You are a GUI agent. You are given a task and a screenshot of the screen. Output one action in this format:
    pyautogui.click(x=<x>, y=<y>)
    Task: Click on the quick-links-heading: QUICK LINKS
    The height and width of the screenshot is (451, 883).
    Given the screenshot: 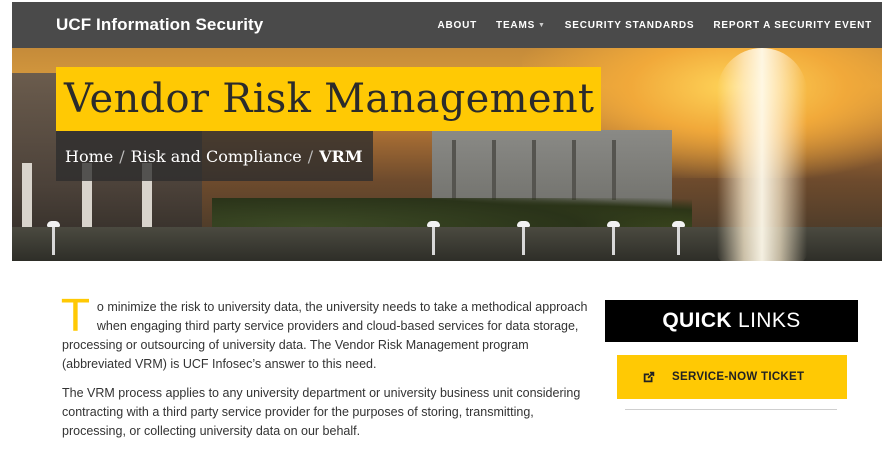 What is the action you would take?
    pyautogui.click(x=731, y=321)
    